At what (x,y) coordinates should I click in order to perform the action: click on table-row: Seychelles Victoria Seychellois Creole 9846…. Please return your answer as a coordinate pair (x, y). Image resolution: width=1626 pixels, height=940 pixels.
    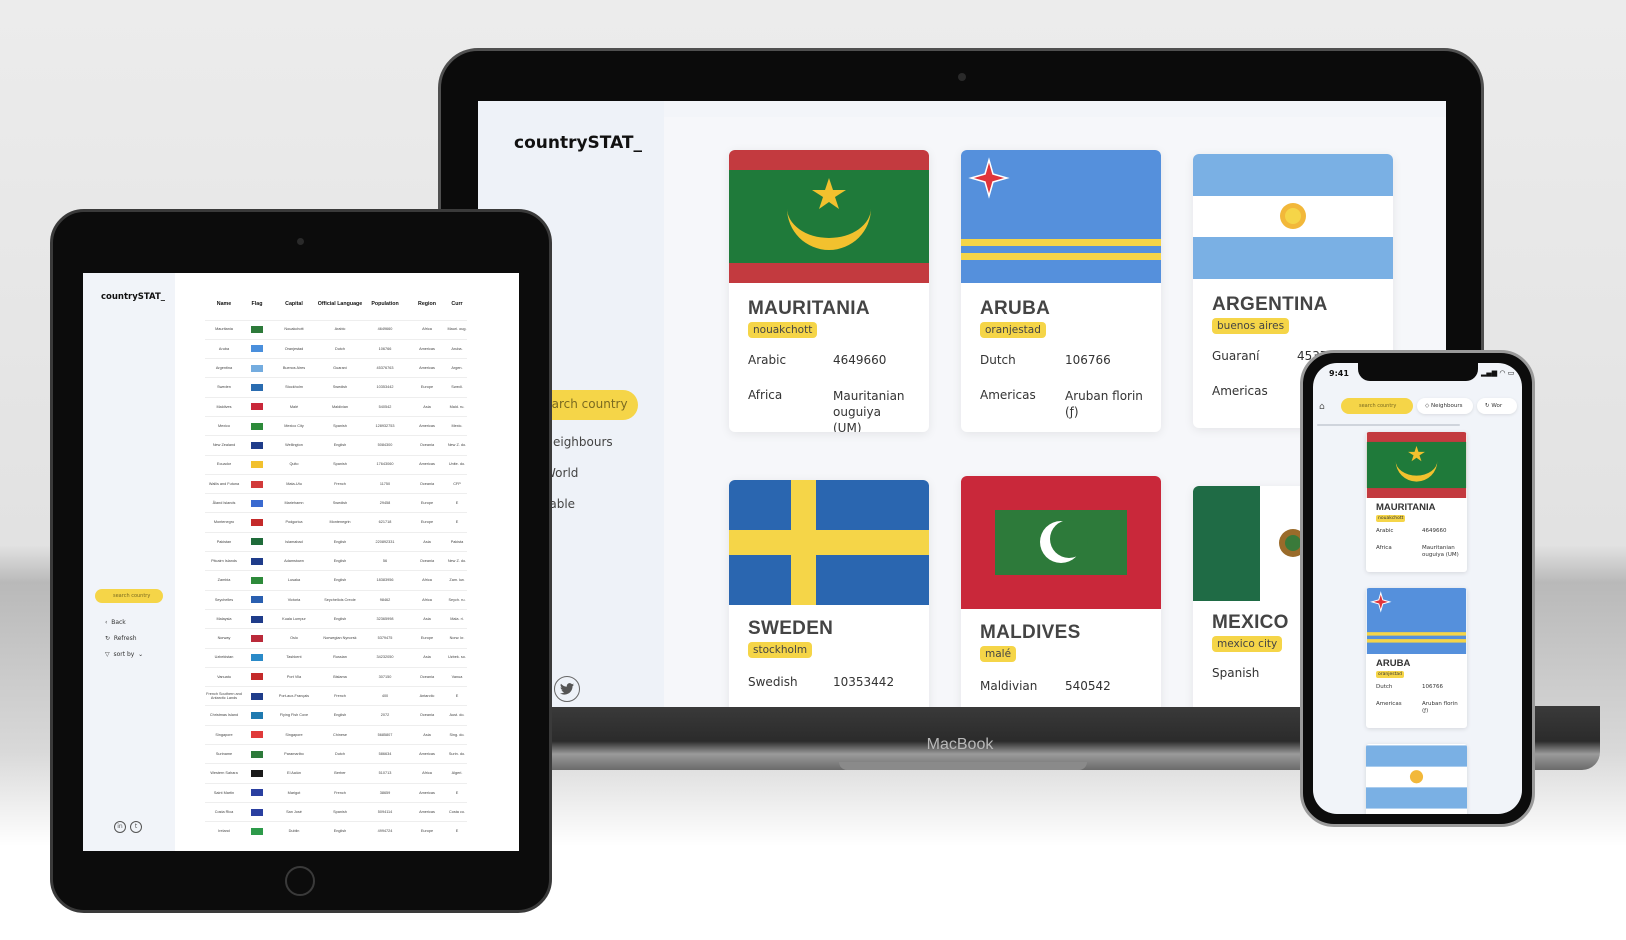
    Looking at the image, I should click on (336, 599).